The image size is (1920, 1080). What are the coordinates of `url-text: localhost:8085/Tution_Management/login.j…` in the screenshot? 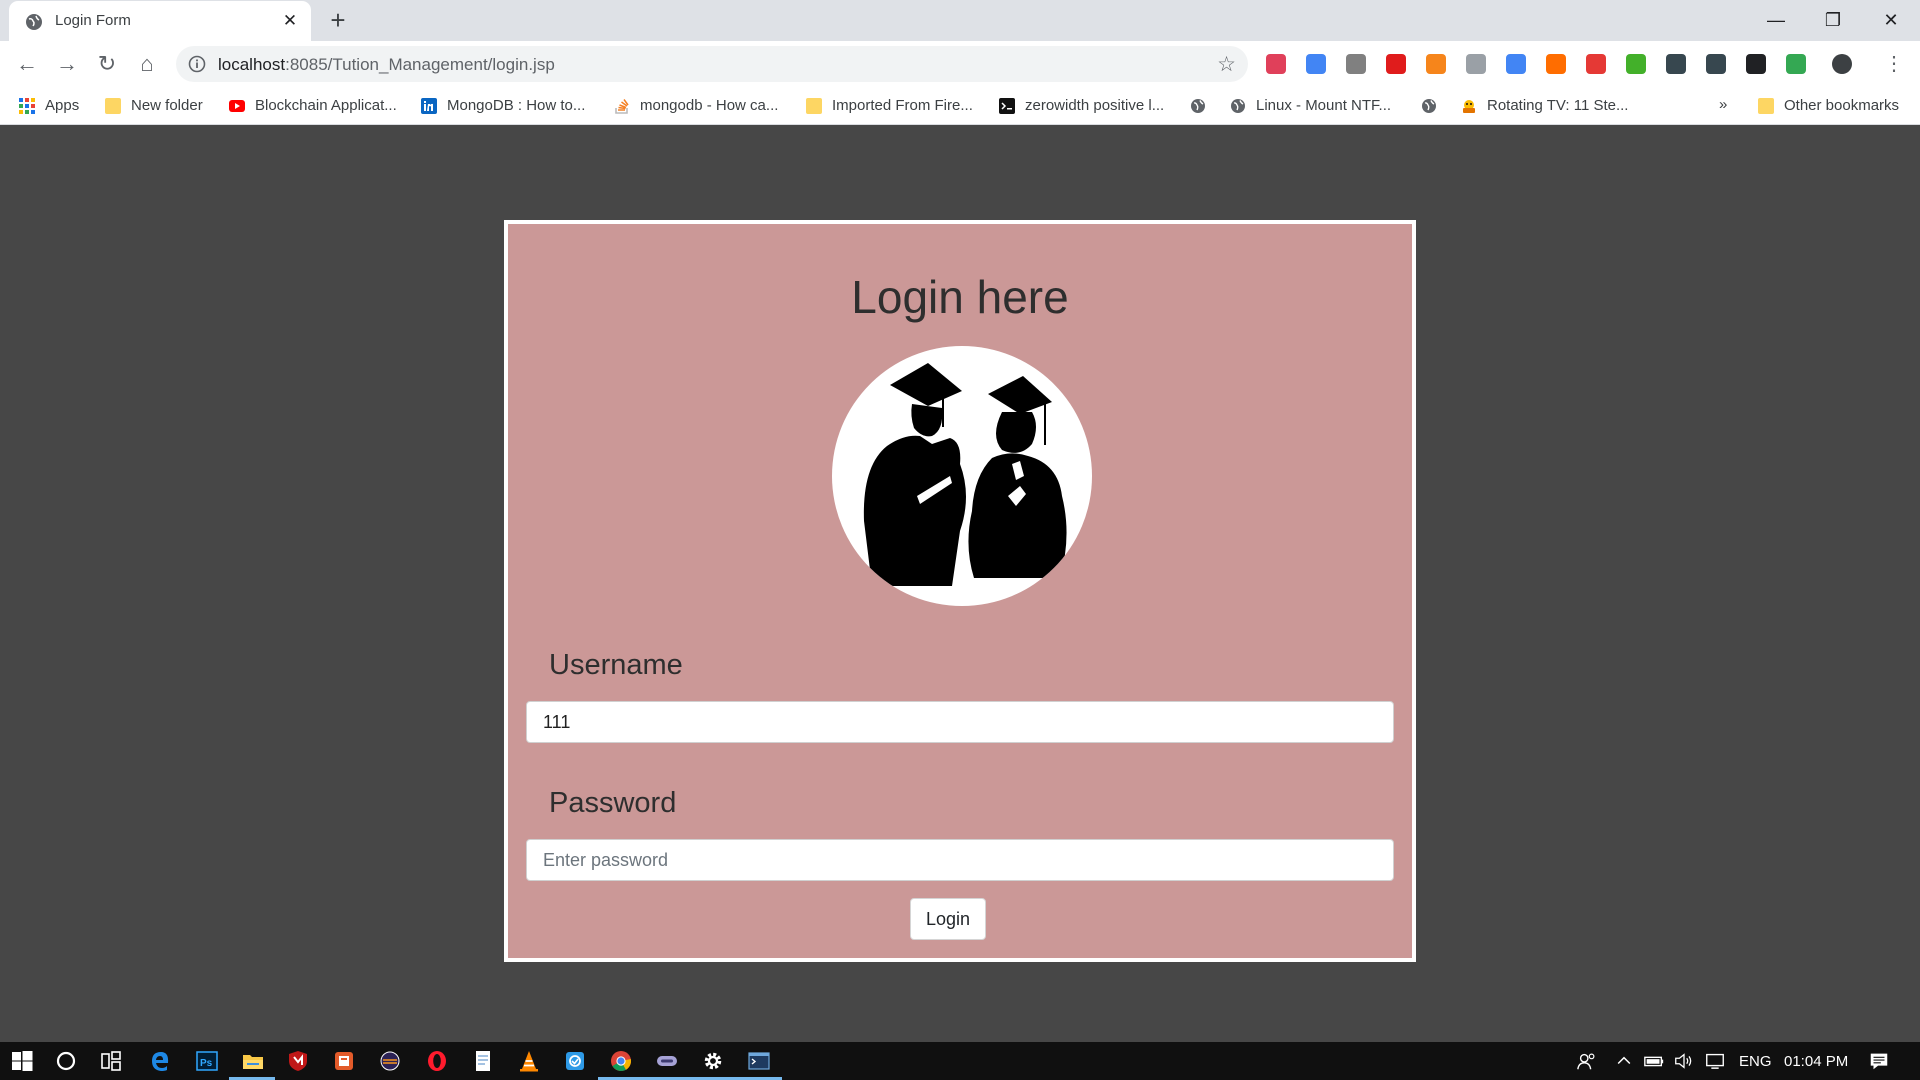 It's located at (386, 64).